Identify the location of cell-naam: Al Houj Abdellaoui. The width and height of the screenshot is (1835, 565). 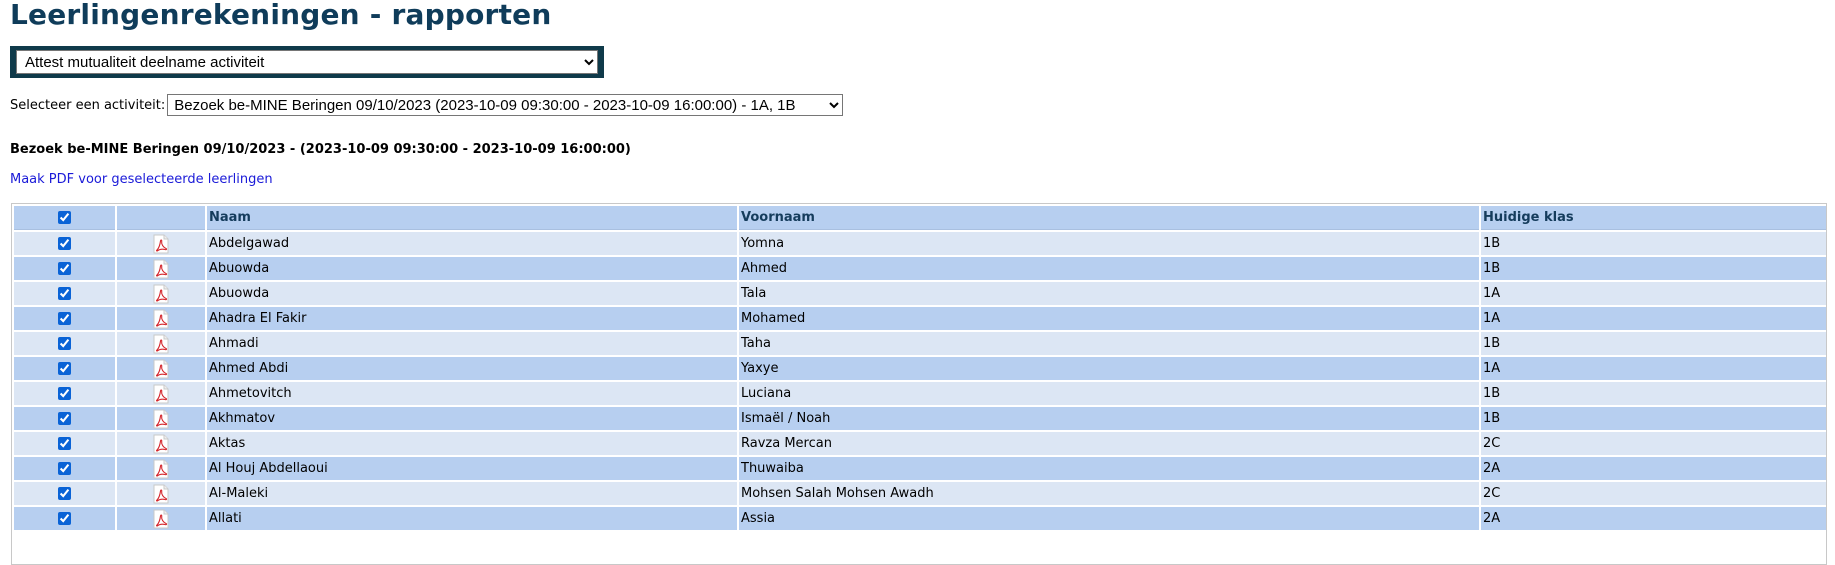
(472, 468).